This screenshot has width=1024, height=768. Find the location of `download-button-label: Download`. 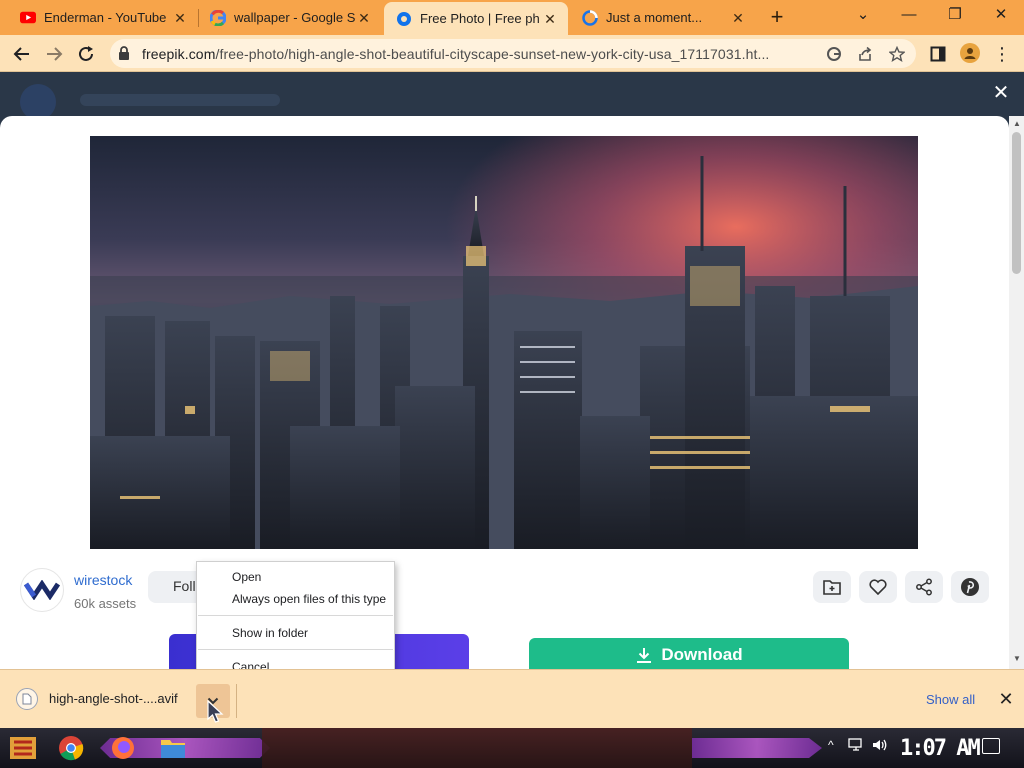

download-button-label: Download is located at coordinates (702, 654).